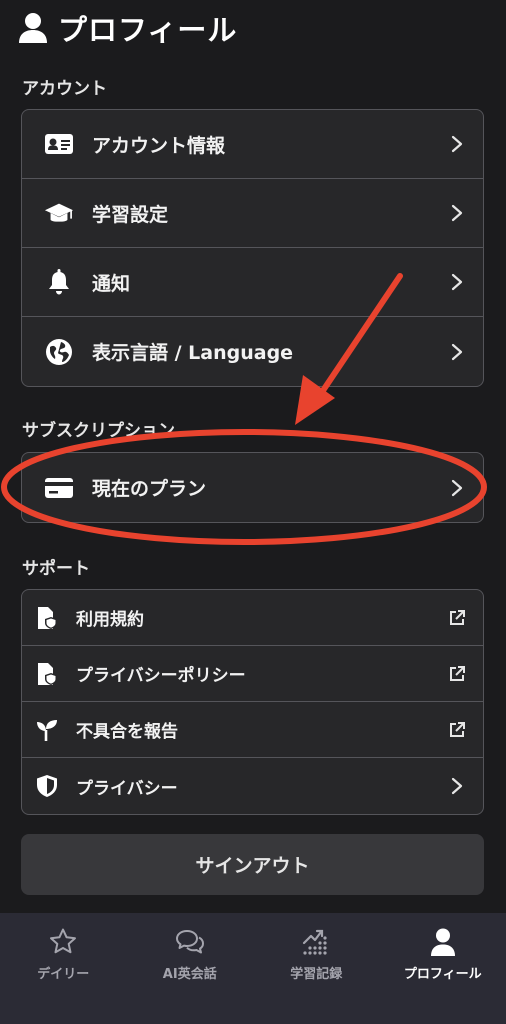  Describe the element at coordinates (47, 730) in the screenshot. I see `sprout-icon` at that location.